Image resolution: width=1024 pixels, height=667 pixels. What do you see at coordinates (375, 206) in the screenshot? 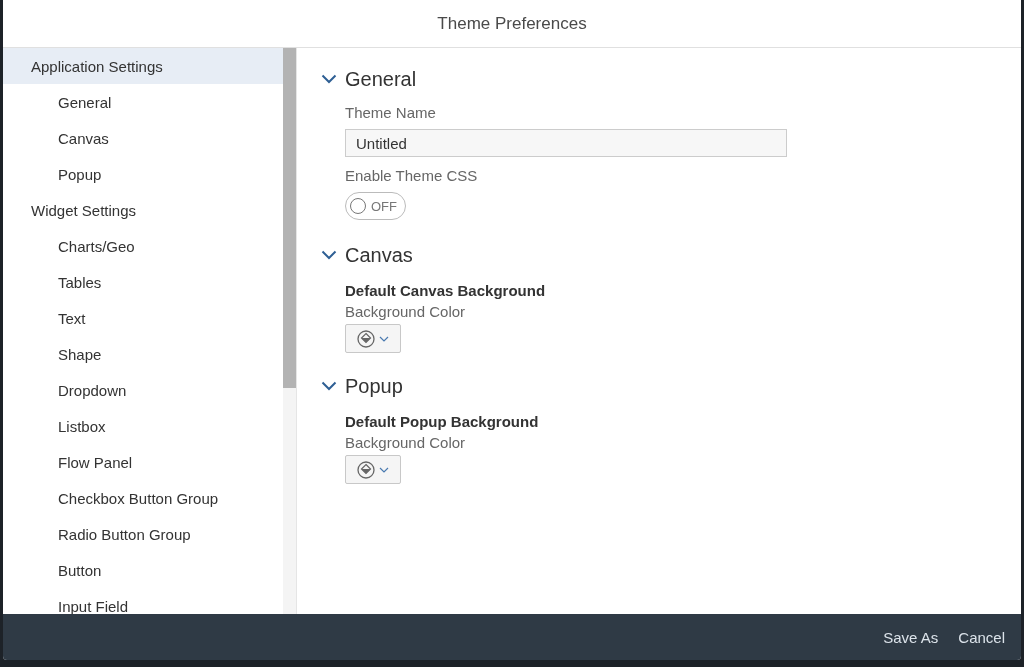
I see `toggle-switch: OFF` at bounding box center [375, 206].